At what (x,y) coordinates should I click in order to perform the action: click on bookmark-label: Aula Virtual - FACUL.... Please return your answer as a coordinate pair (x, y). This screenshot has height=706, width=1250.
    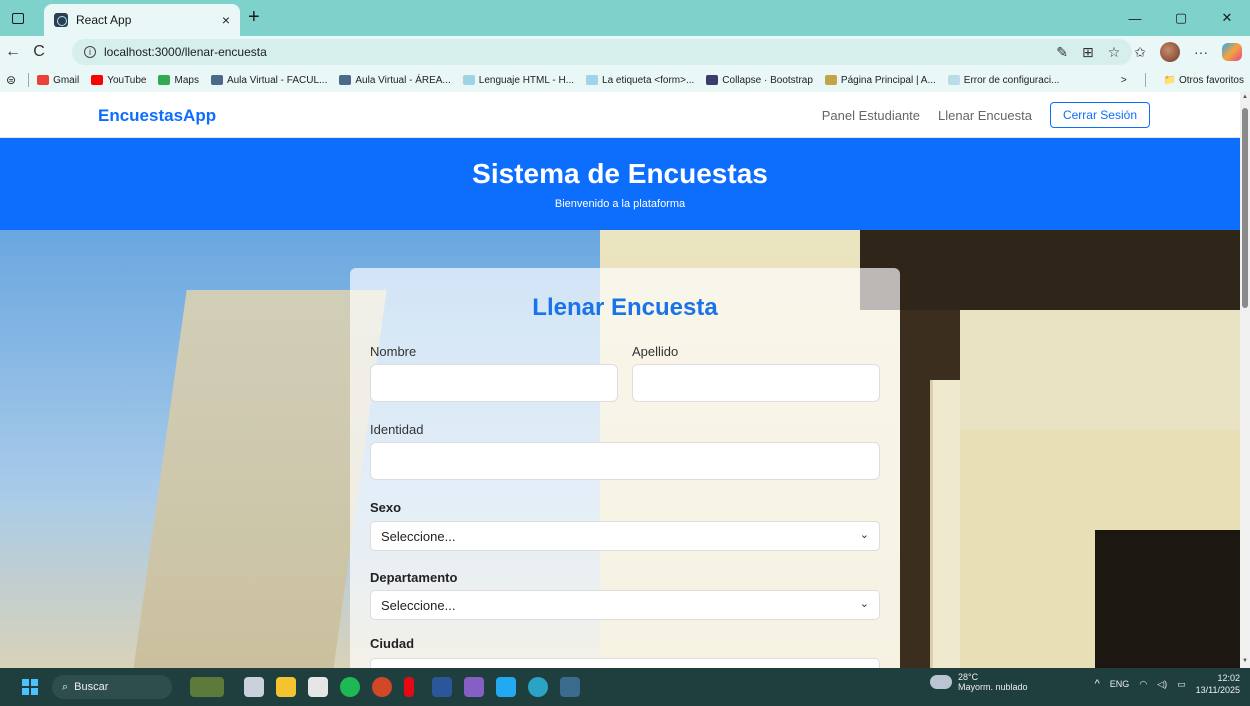
    Looking at the image, I should click on (277, 80).